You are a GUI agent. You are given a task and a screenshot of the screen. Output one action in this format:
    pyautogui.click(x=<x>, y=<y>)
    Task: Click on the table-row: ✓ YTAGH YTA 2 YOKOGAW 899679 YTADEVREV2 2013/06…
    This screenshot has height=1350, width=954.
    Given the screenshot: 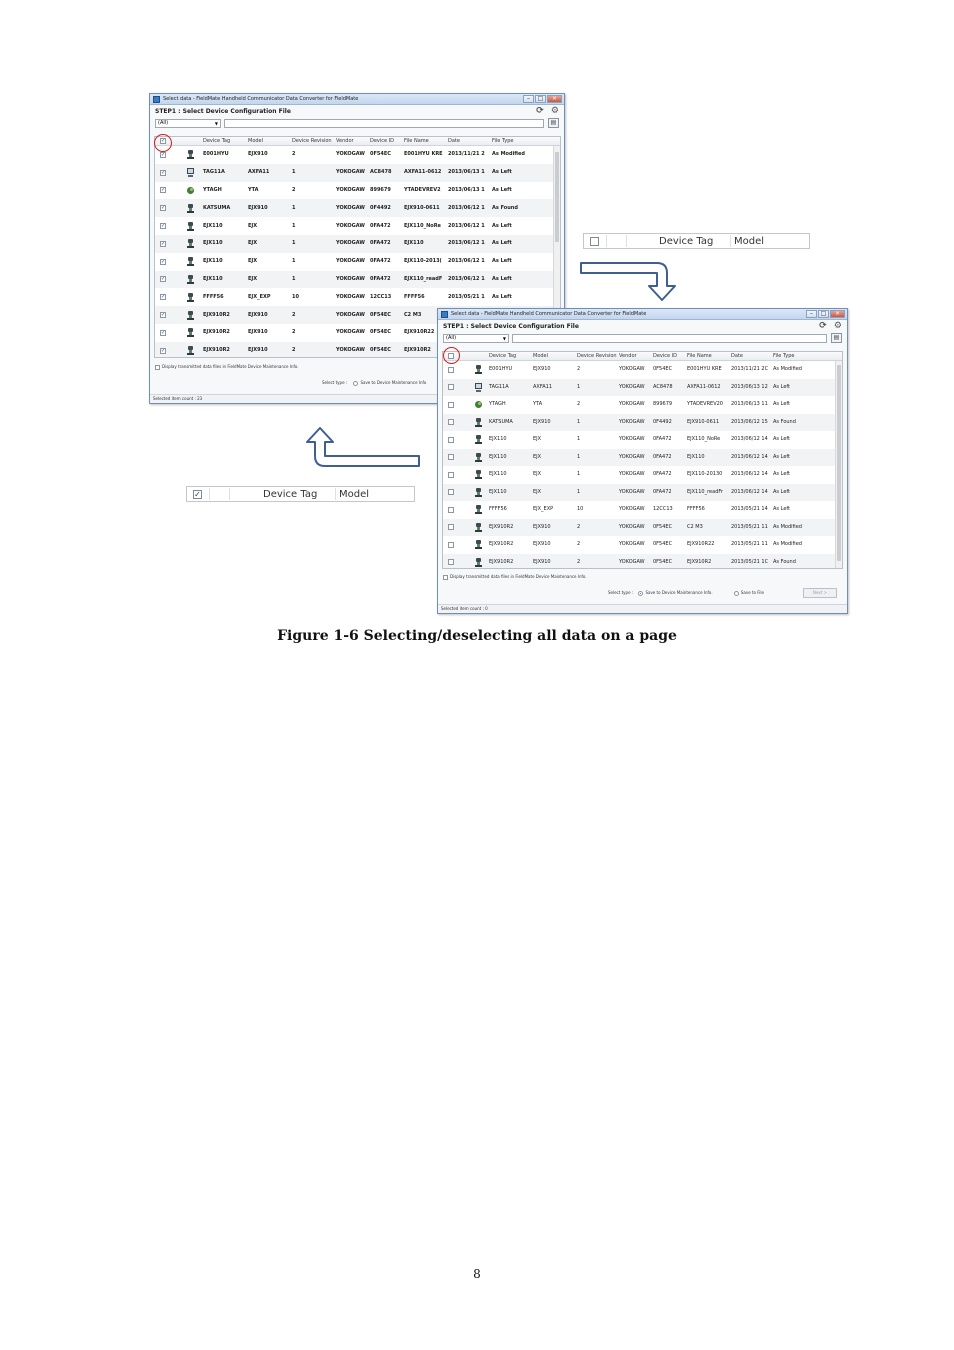 What is the action you would take?
    pyautogui.click(x=357, y=191)
    